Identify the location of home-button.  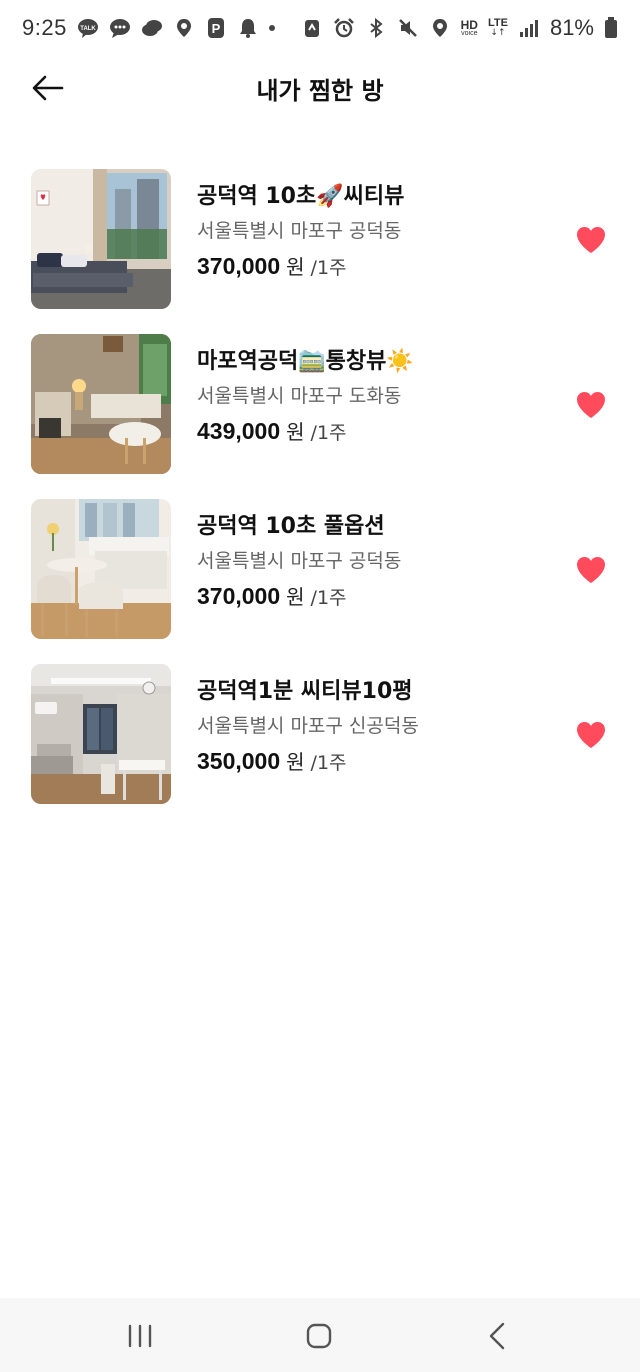
(319, 1336).